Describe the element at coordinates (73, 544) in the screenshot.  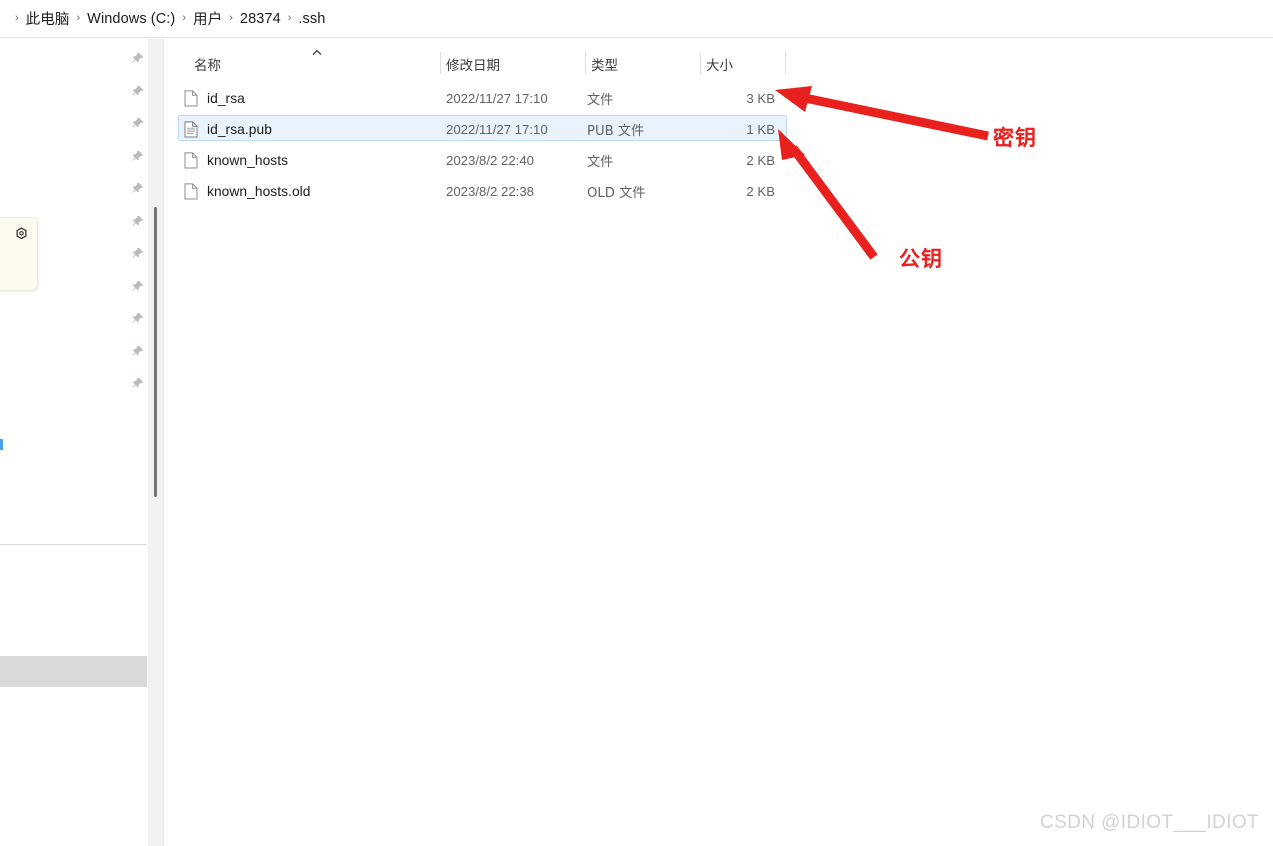
I see `left-pane-divider` at that location.